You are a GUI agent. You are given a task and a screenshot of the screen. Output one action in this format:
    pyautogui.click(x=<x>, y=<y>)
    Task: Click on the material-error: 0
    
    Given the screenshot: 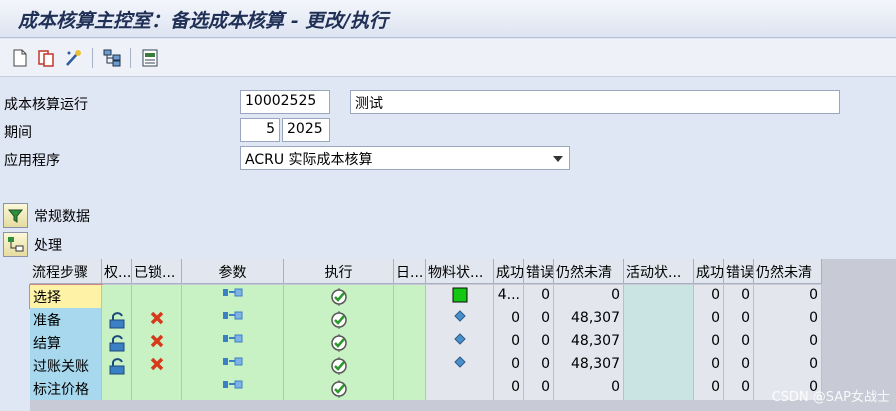 What is the action you would take?
    pyautogui.click(x=539, y=296)
    